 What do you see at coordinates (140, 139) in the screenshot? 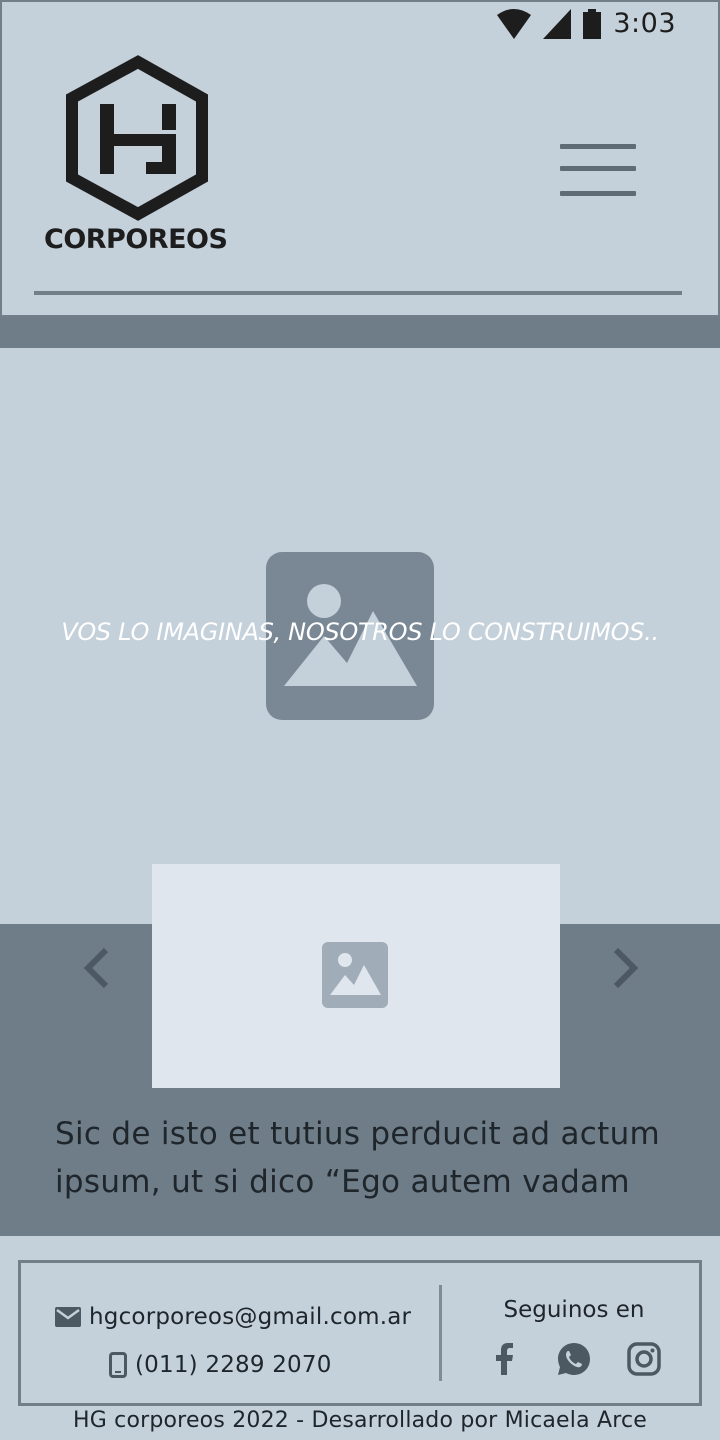
I see `hg-logo-icon` at bounding box center [140, 139].